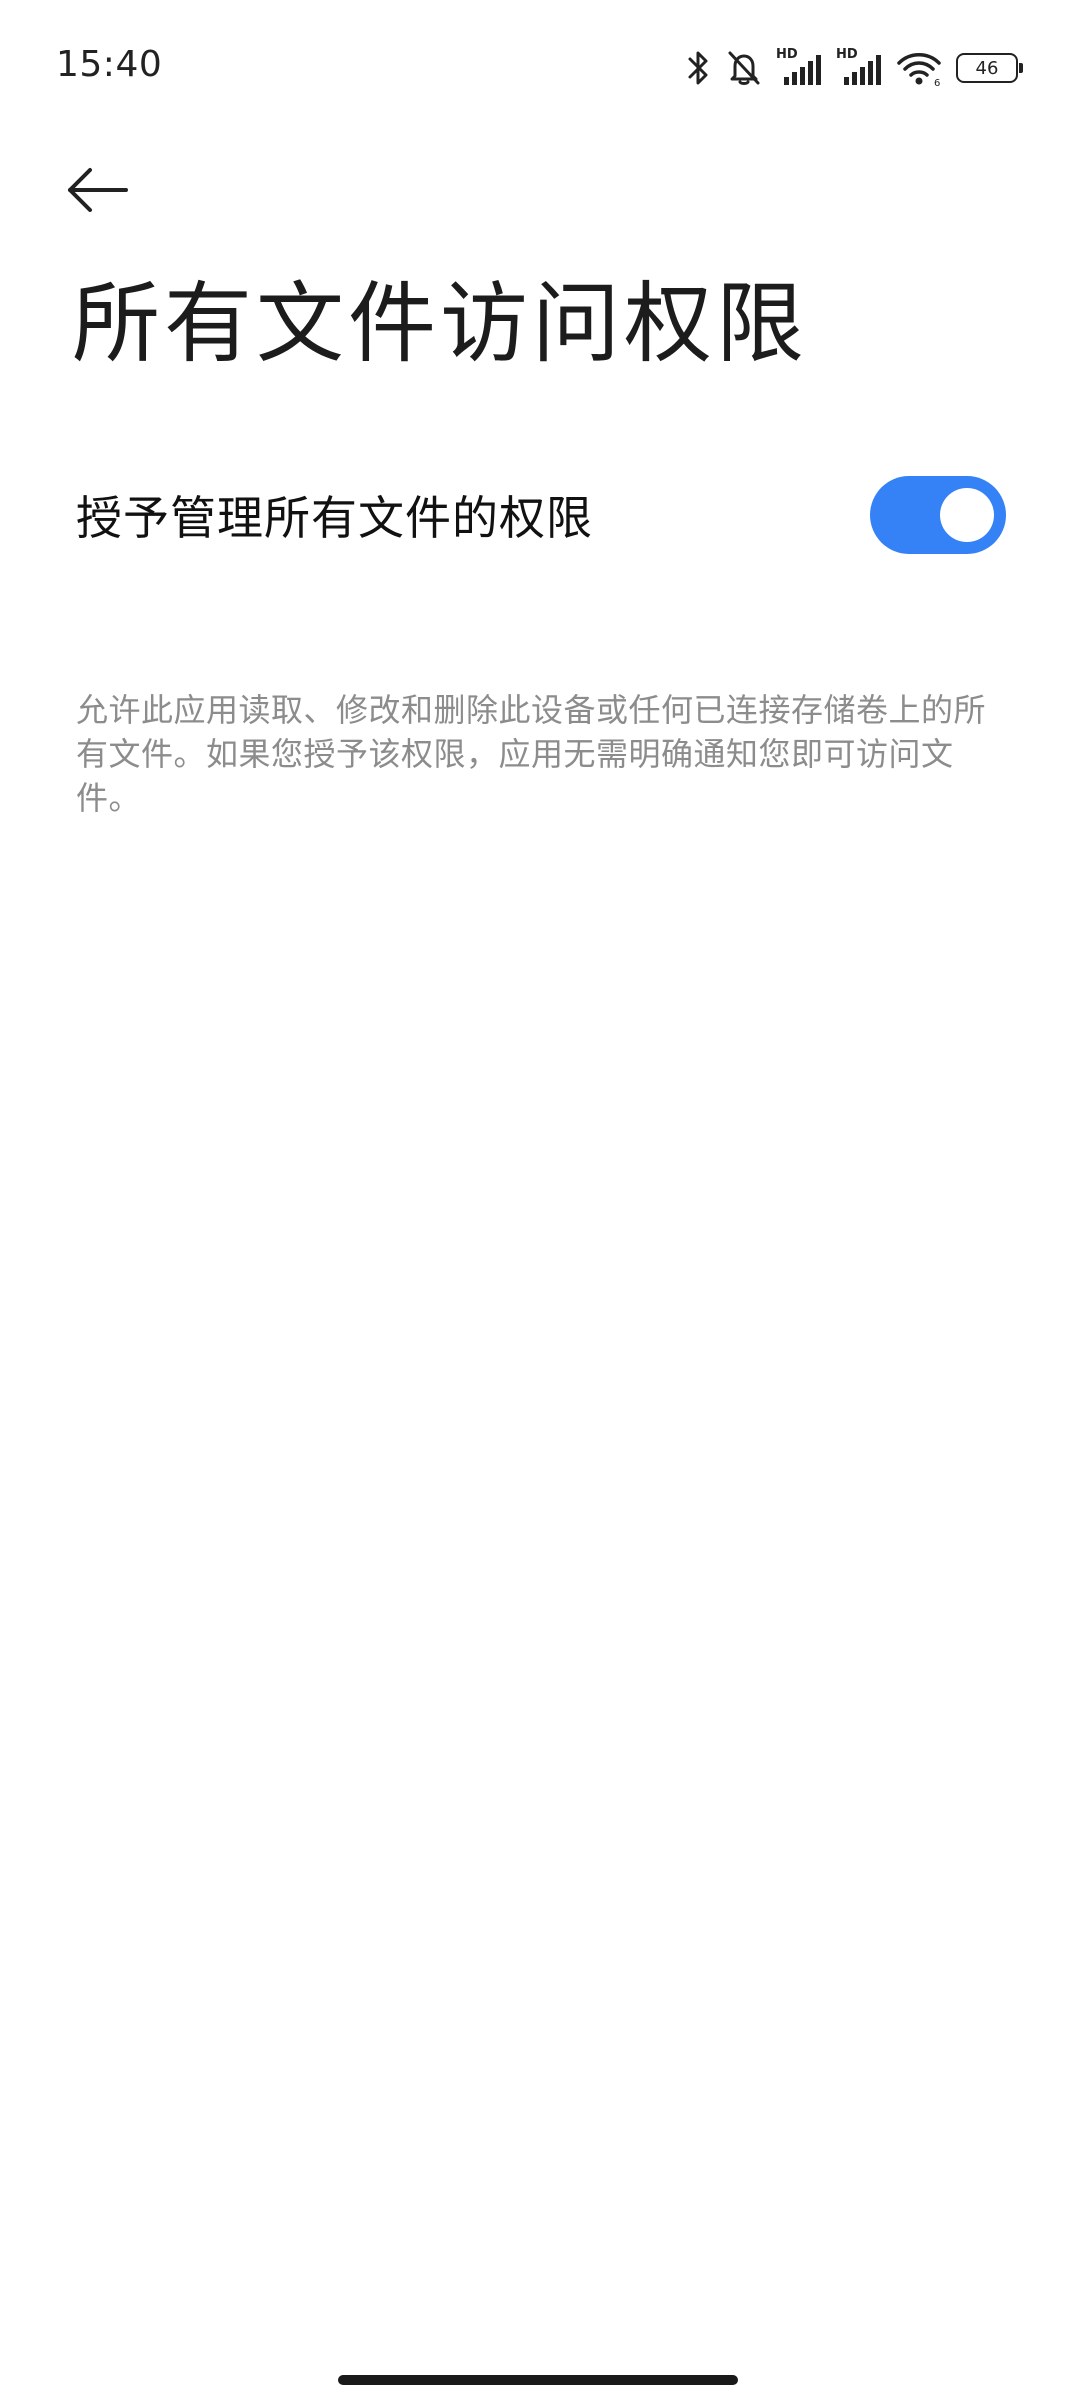 This screenshot has width=1080, height=2400. I want to click on bluetooth-icon, so click(699, 68).